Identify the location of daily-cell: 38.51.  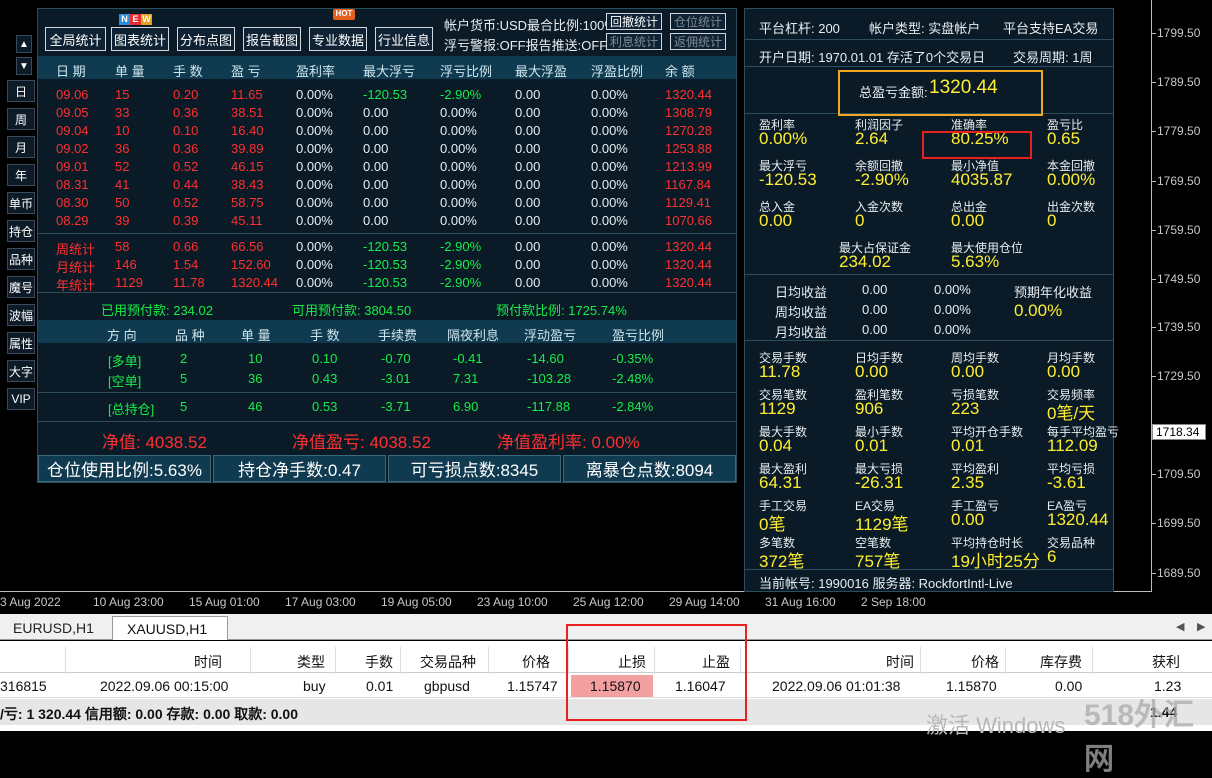
(247, 112).